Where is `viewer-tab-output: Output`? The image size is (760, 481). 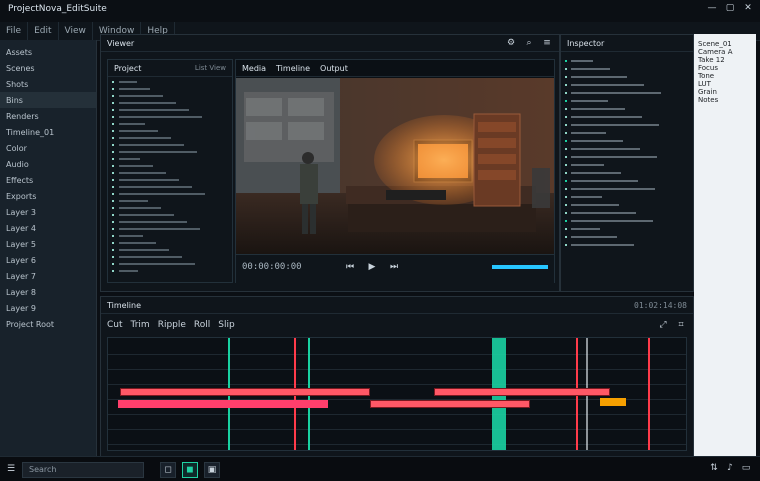
viewer-tab-output: Output is located at coordinates (334, 68).